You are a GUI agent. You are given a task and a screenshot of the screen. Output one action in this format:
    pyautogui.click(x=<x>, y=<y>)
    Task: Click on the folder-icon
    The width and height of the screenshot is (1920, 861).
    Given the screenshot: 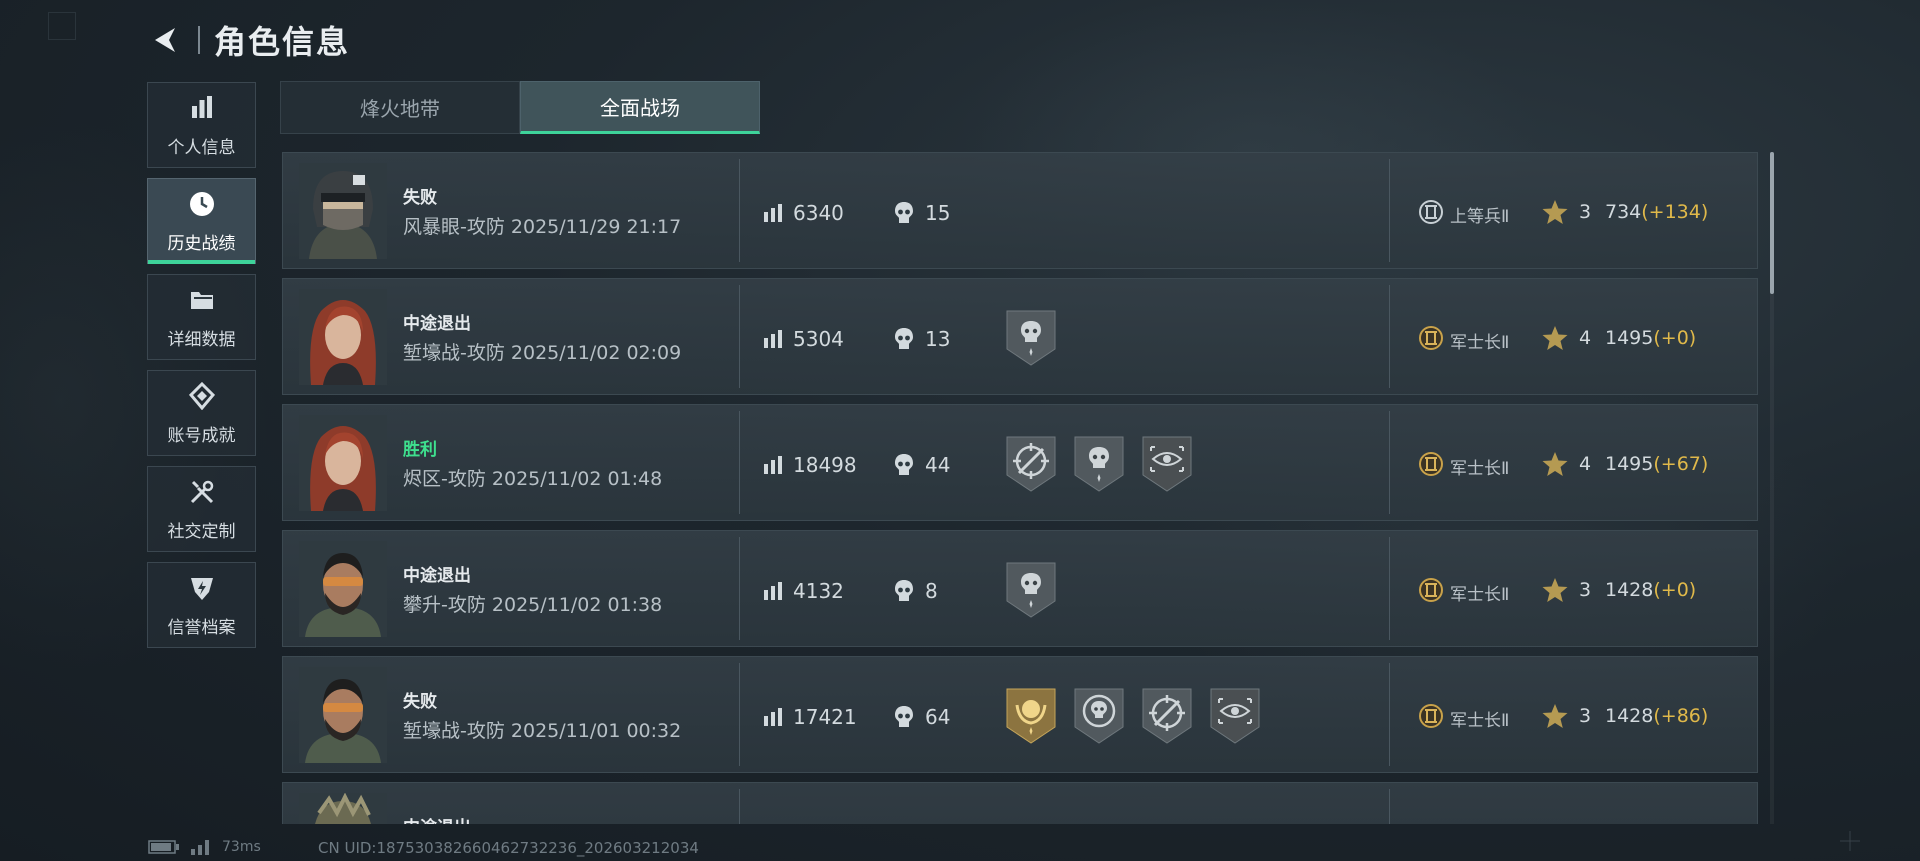 What is the action you would take?
    pyautogui.click(x=202, y=300)
    